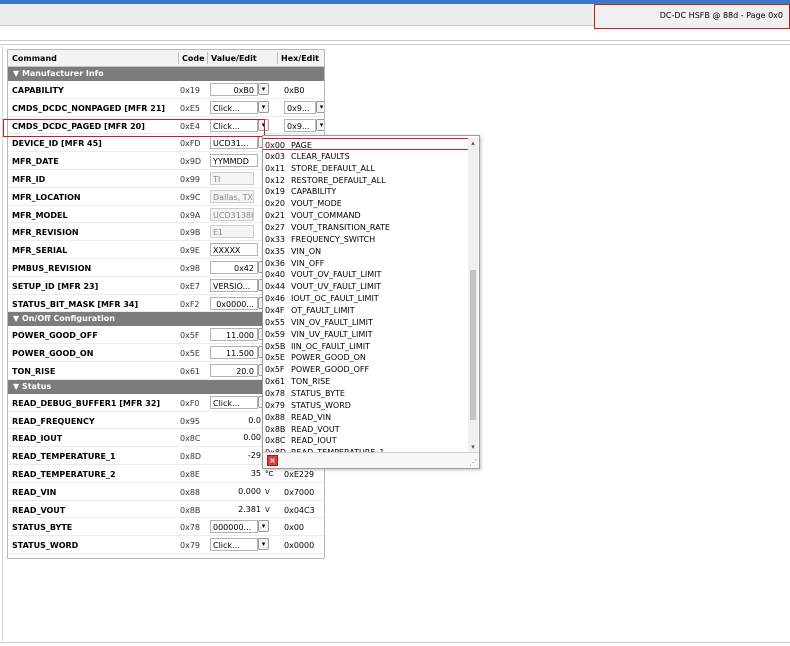  What do you see at coordinates (166, 545) in the screenshot?
I see `table-row: STATUS_WORD 0x79 Click... ▾ 0x0000` at bounding box center [166, 545].